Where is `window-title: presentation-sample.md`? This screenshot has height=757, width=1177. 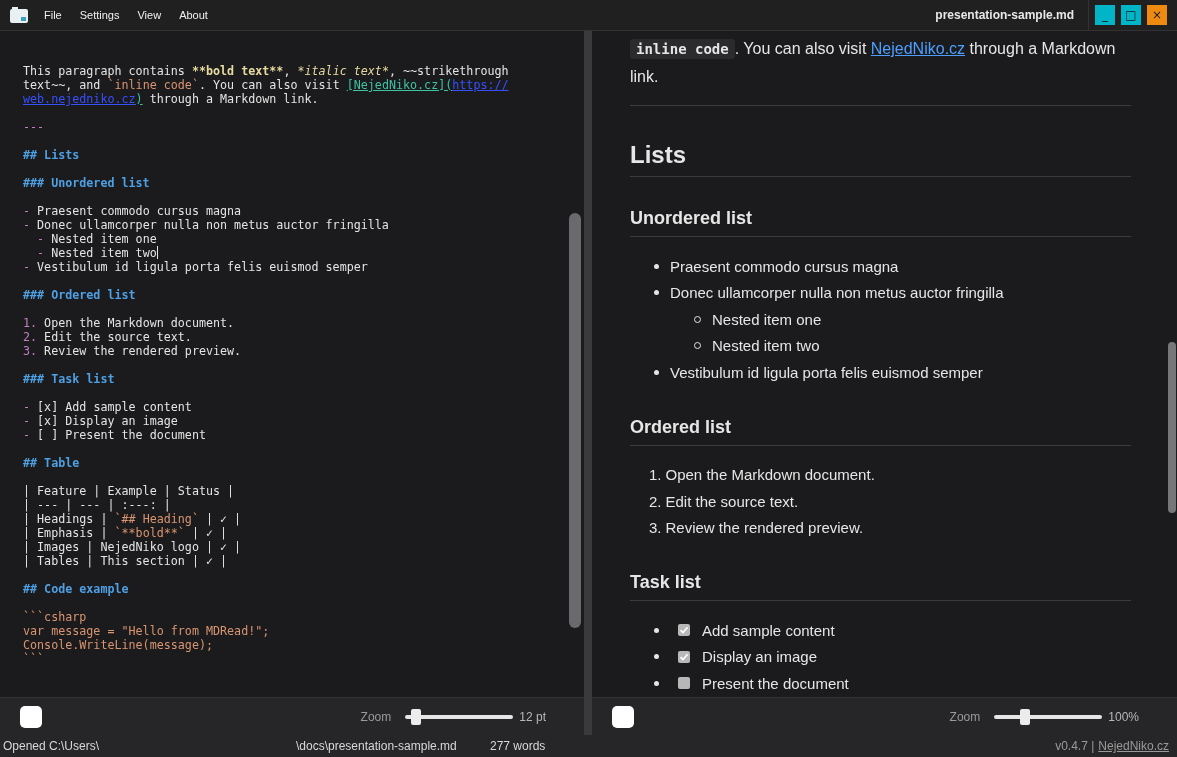
window-title: presentation-sample.md is located at coordinates (1004, 15).